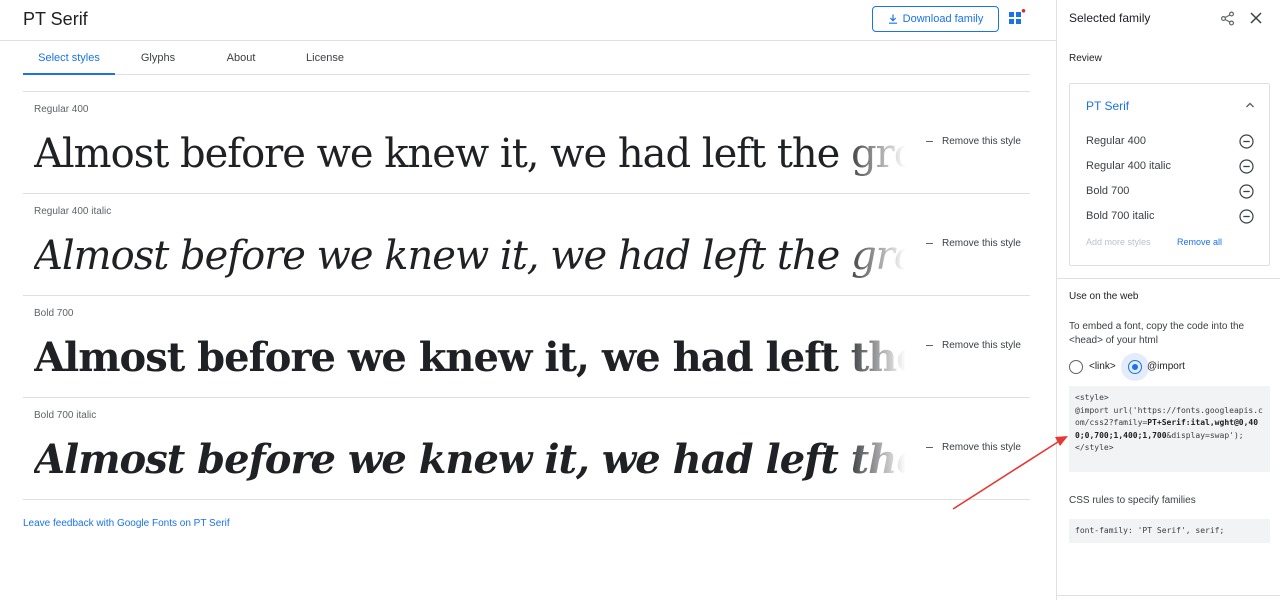  I want to click on radio-link, so click(1076, 367).